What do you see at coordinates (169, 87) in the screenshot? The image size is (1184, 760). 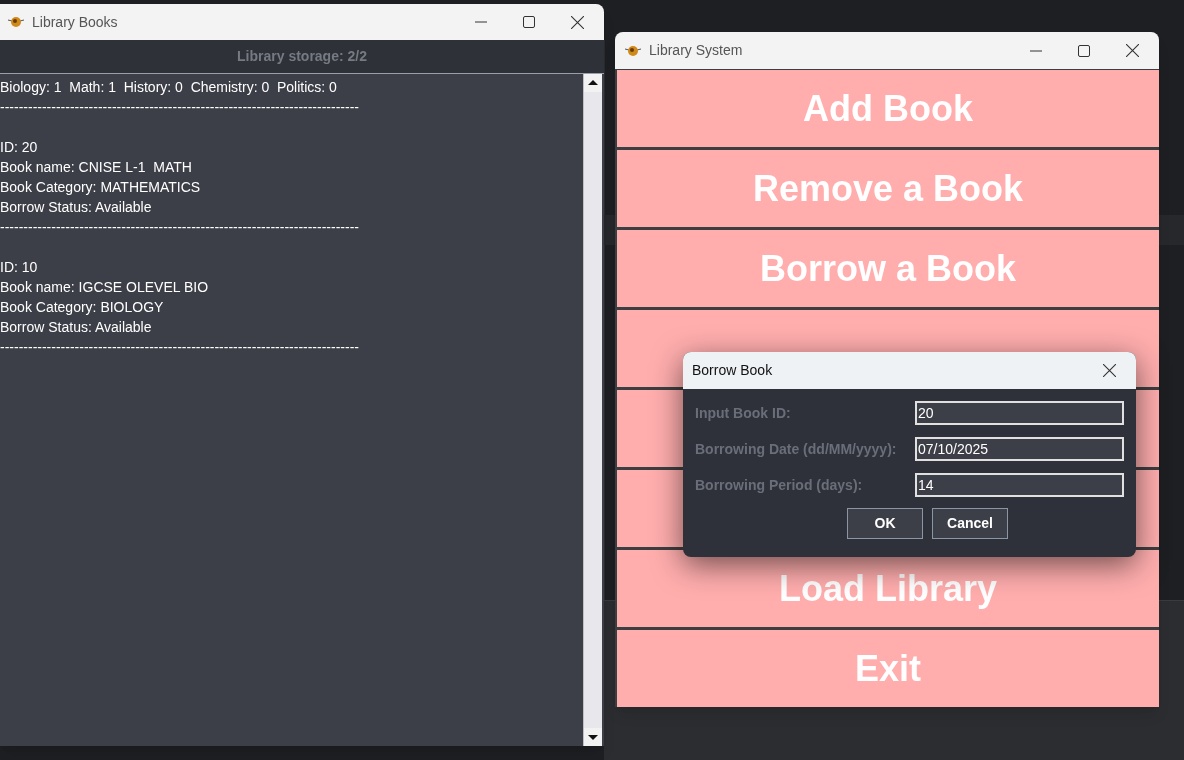 I see `text-line: Biology: 1 Math: 1 History: 0 Chemistry: 0 Politics: 0` at bounding box center [169, 87].